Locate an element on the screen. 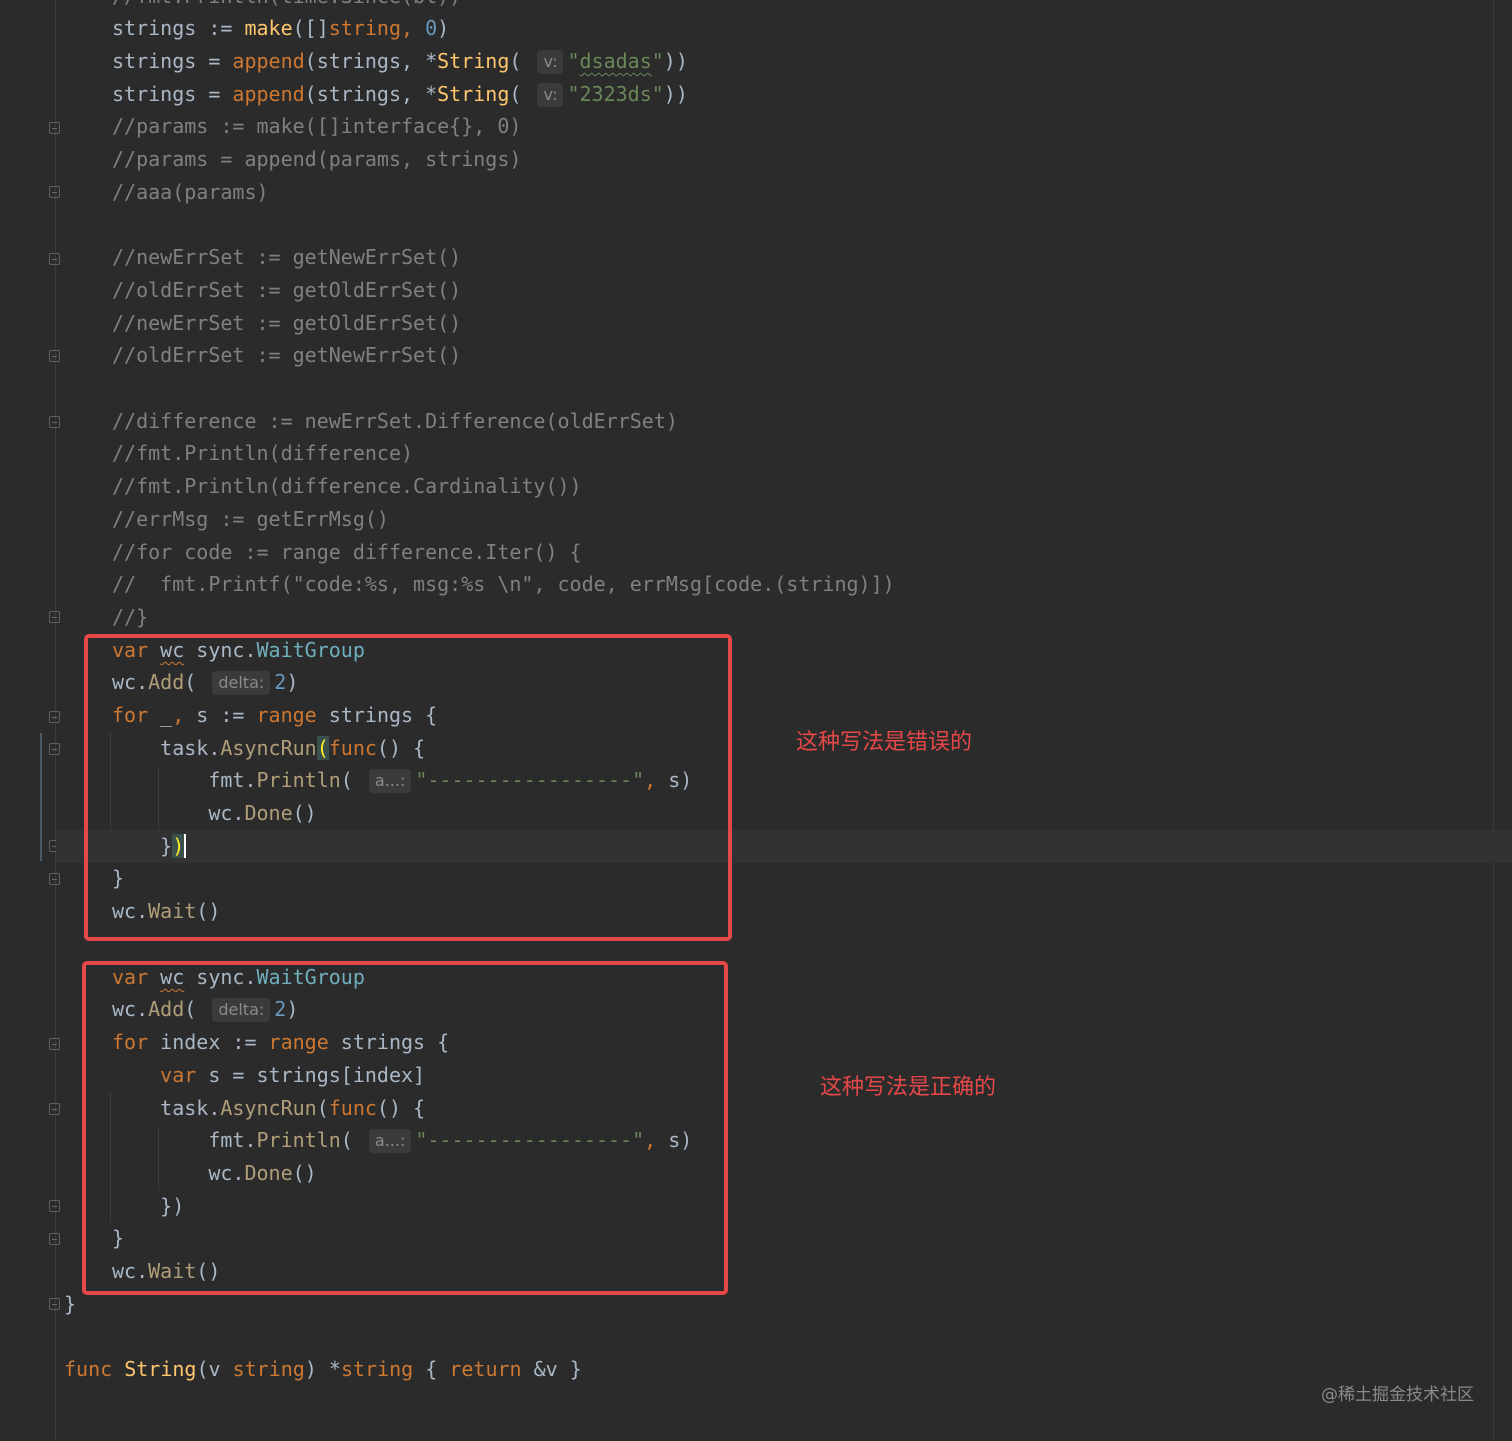  code-line: } is located at coordinates (38, 1304).